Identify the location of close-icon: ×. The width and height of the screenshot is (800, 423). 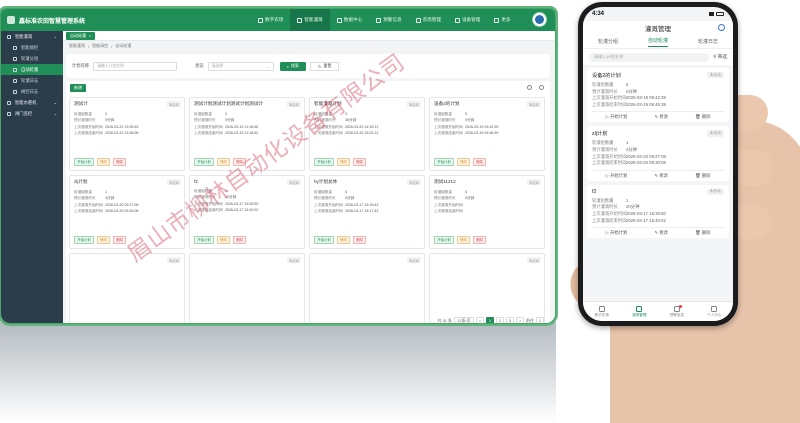
(90, 35).